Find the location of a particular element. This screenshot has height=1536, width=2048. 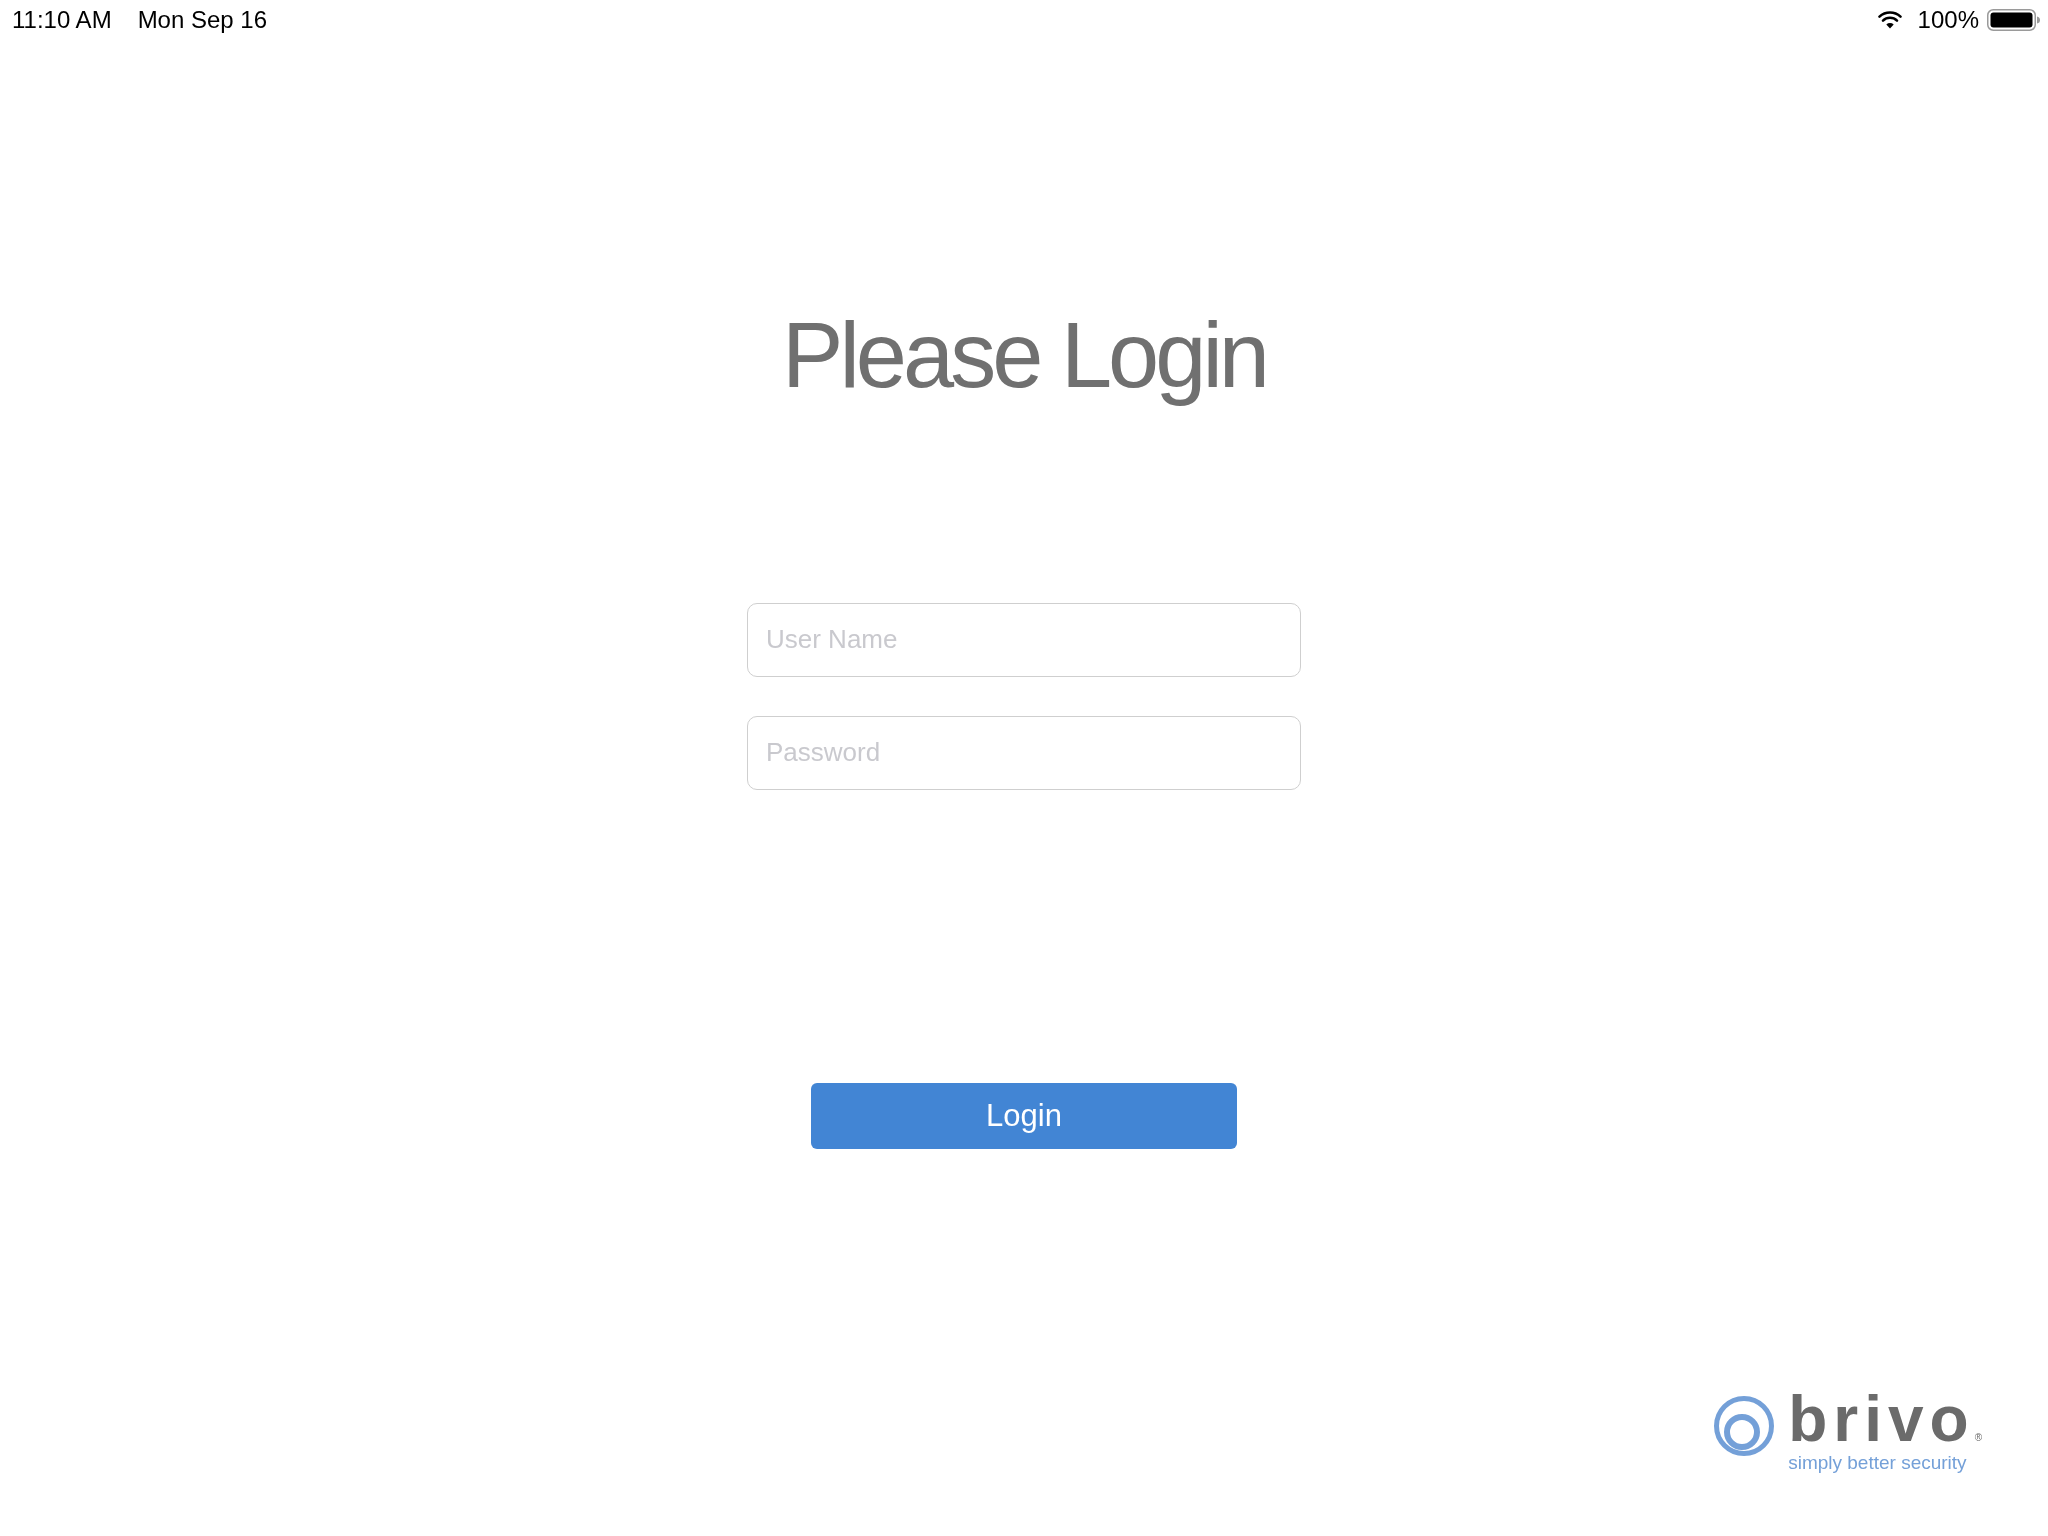

battery-icon is located at coordinates (2013, 20).